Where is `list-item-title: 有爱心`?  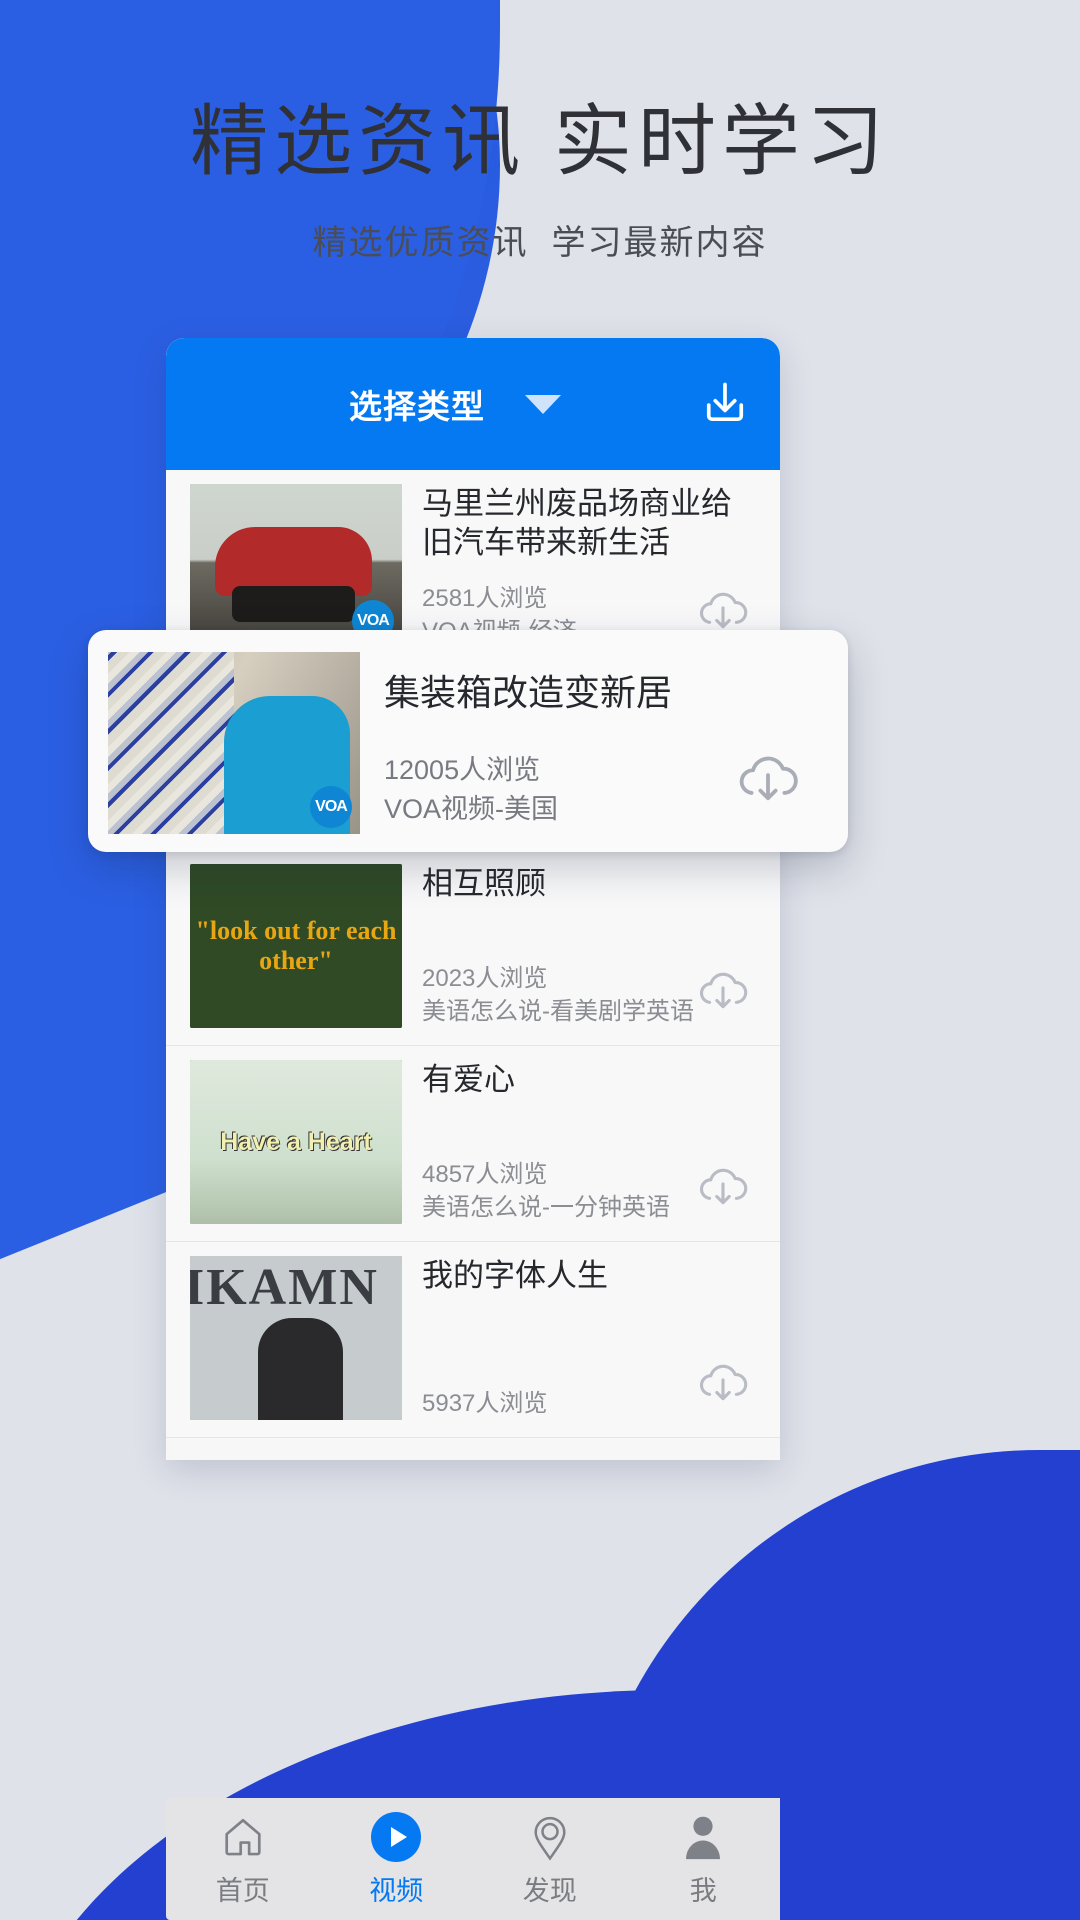 list-item-title: 有爱心 is located at coordinates (468, 1079).